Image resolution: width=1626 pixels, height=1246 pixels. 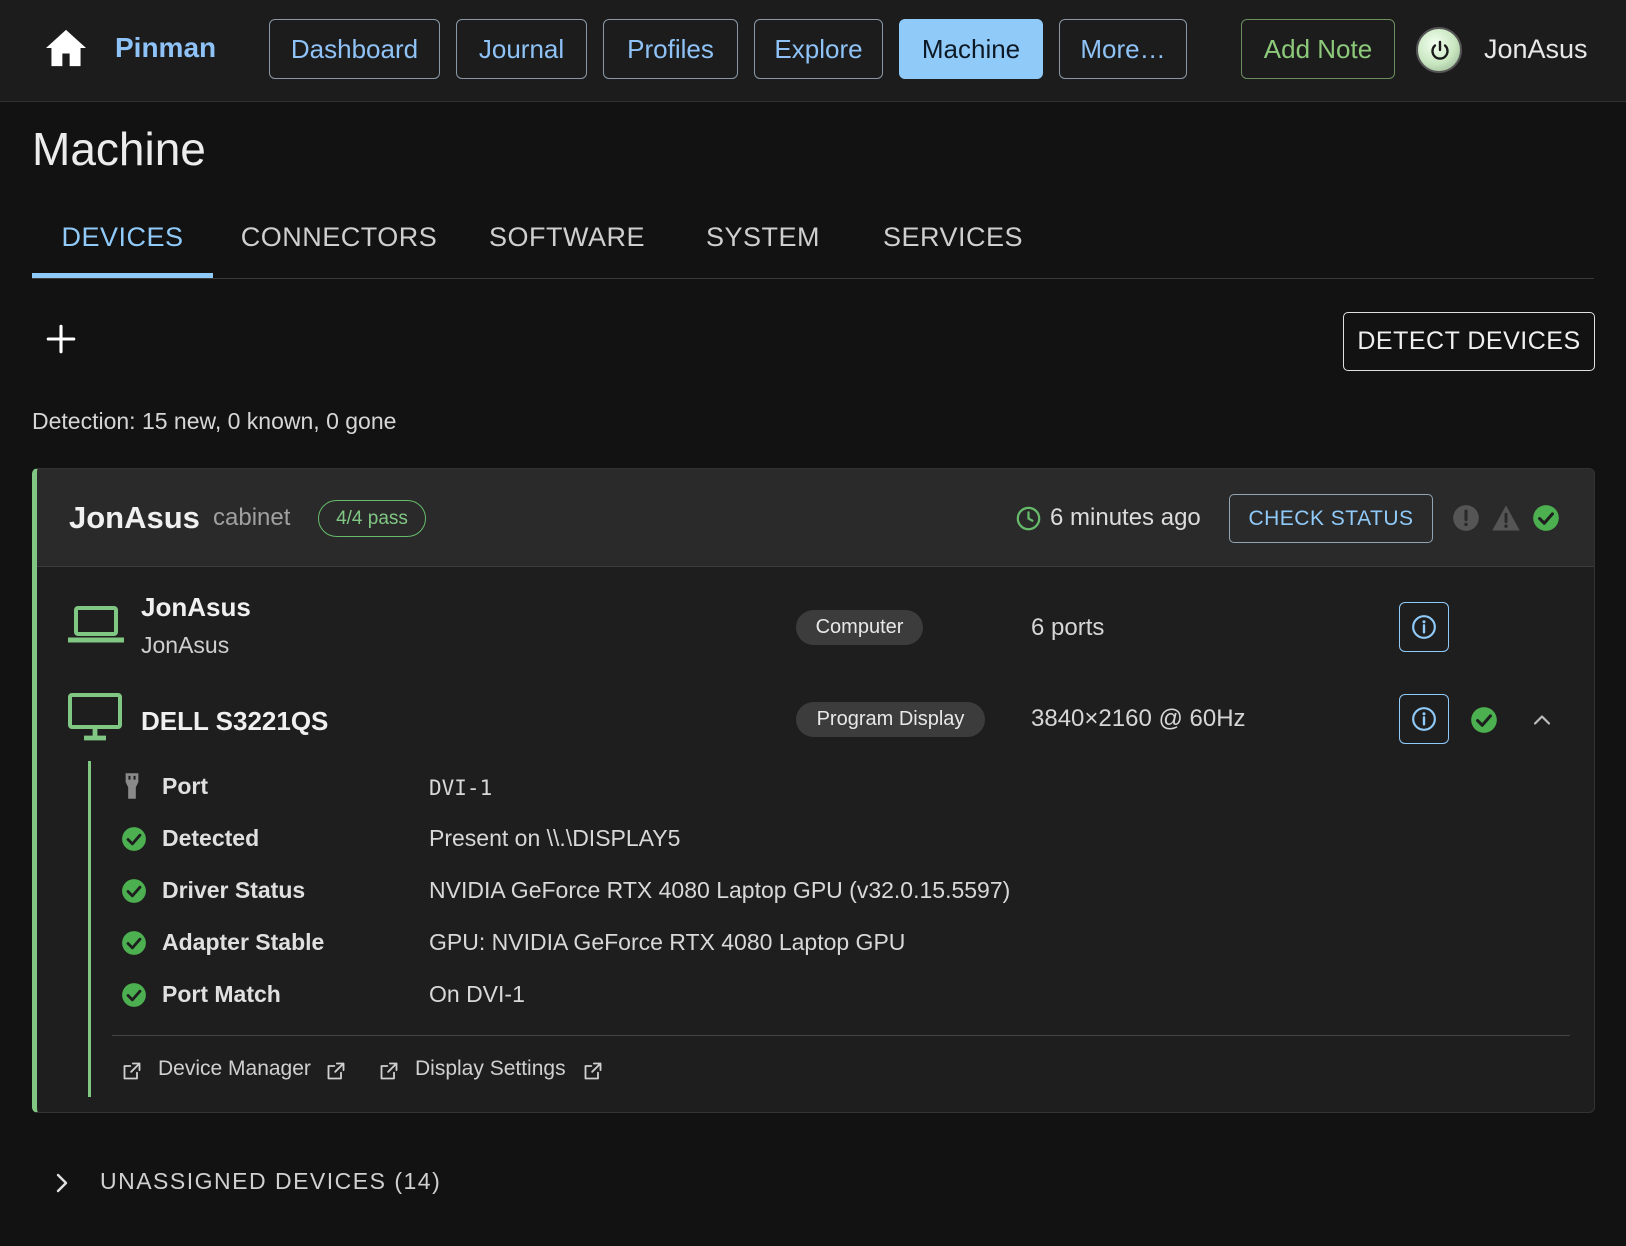 What do you see at coordinates (372, 518) in the screenshot?
I see `pass-badge: 4/4 pass` at bounding box center [372, 518].